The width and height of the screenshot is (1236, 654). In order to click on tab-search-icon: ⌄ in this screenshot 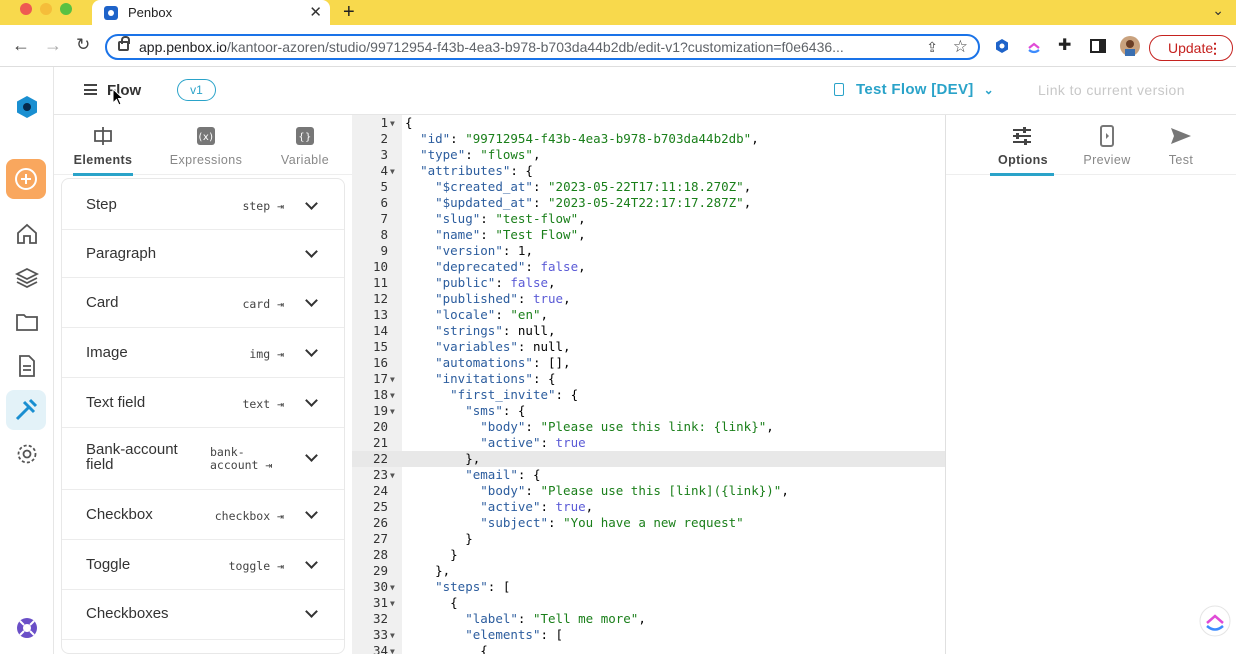, I will do `click(1218, 10)`.